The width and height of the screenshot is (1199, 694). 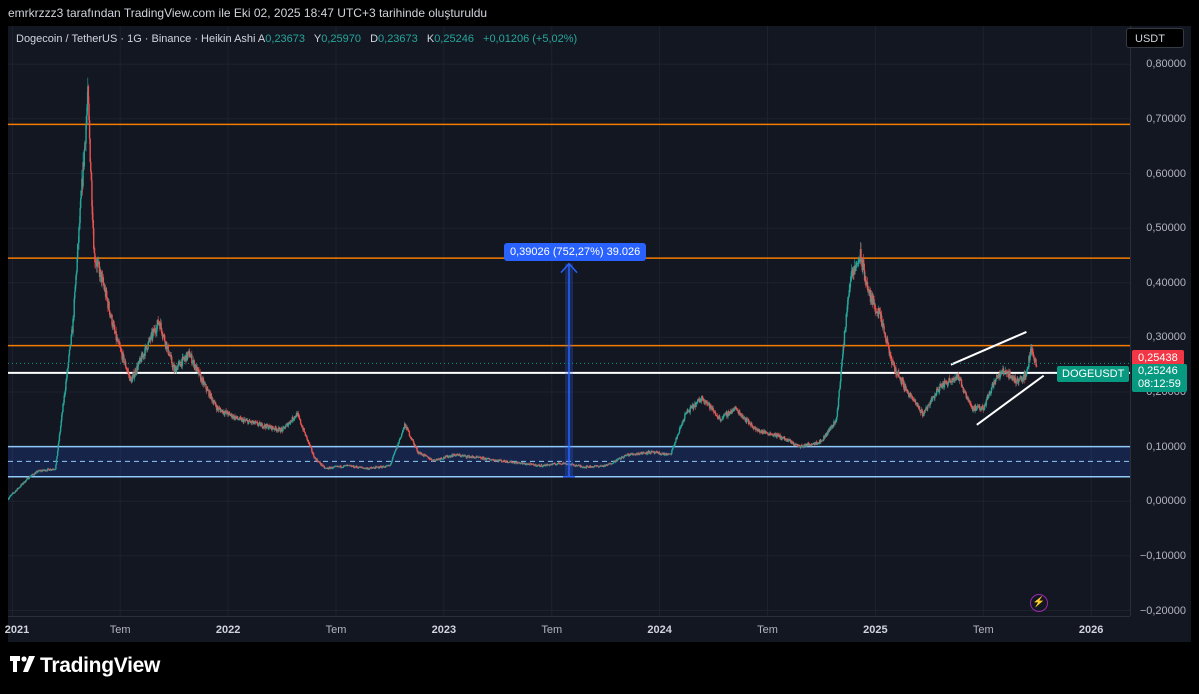 I want to click on price-axis-tick: −0,20000, so click(x=1162, y=610).